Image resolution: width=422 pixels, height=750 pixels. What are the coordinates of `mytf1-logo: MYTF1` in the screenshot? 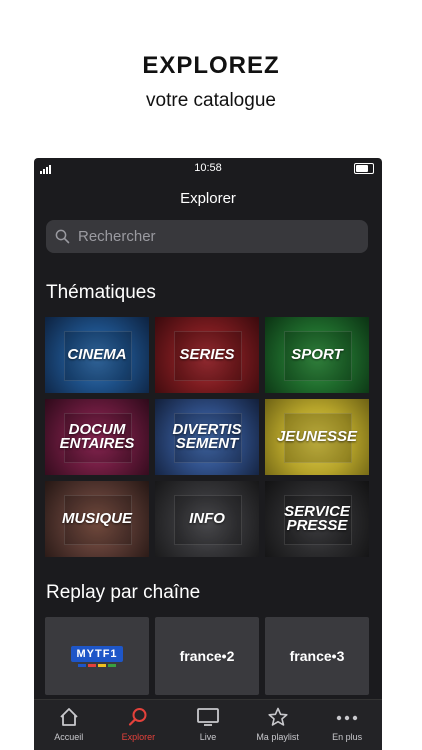 It's located at (97, 656).